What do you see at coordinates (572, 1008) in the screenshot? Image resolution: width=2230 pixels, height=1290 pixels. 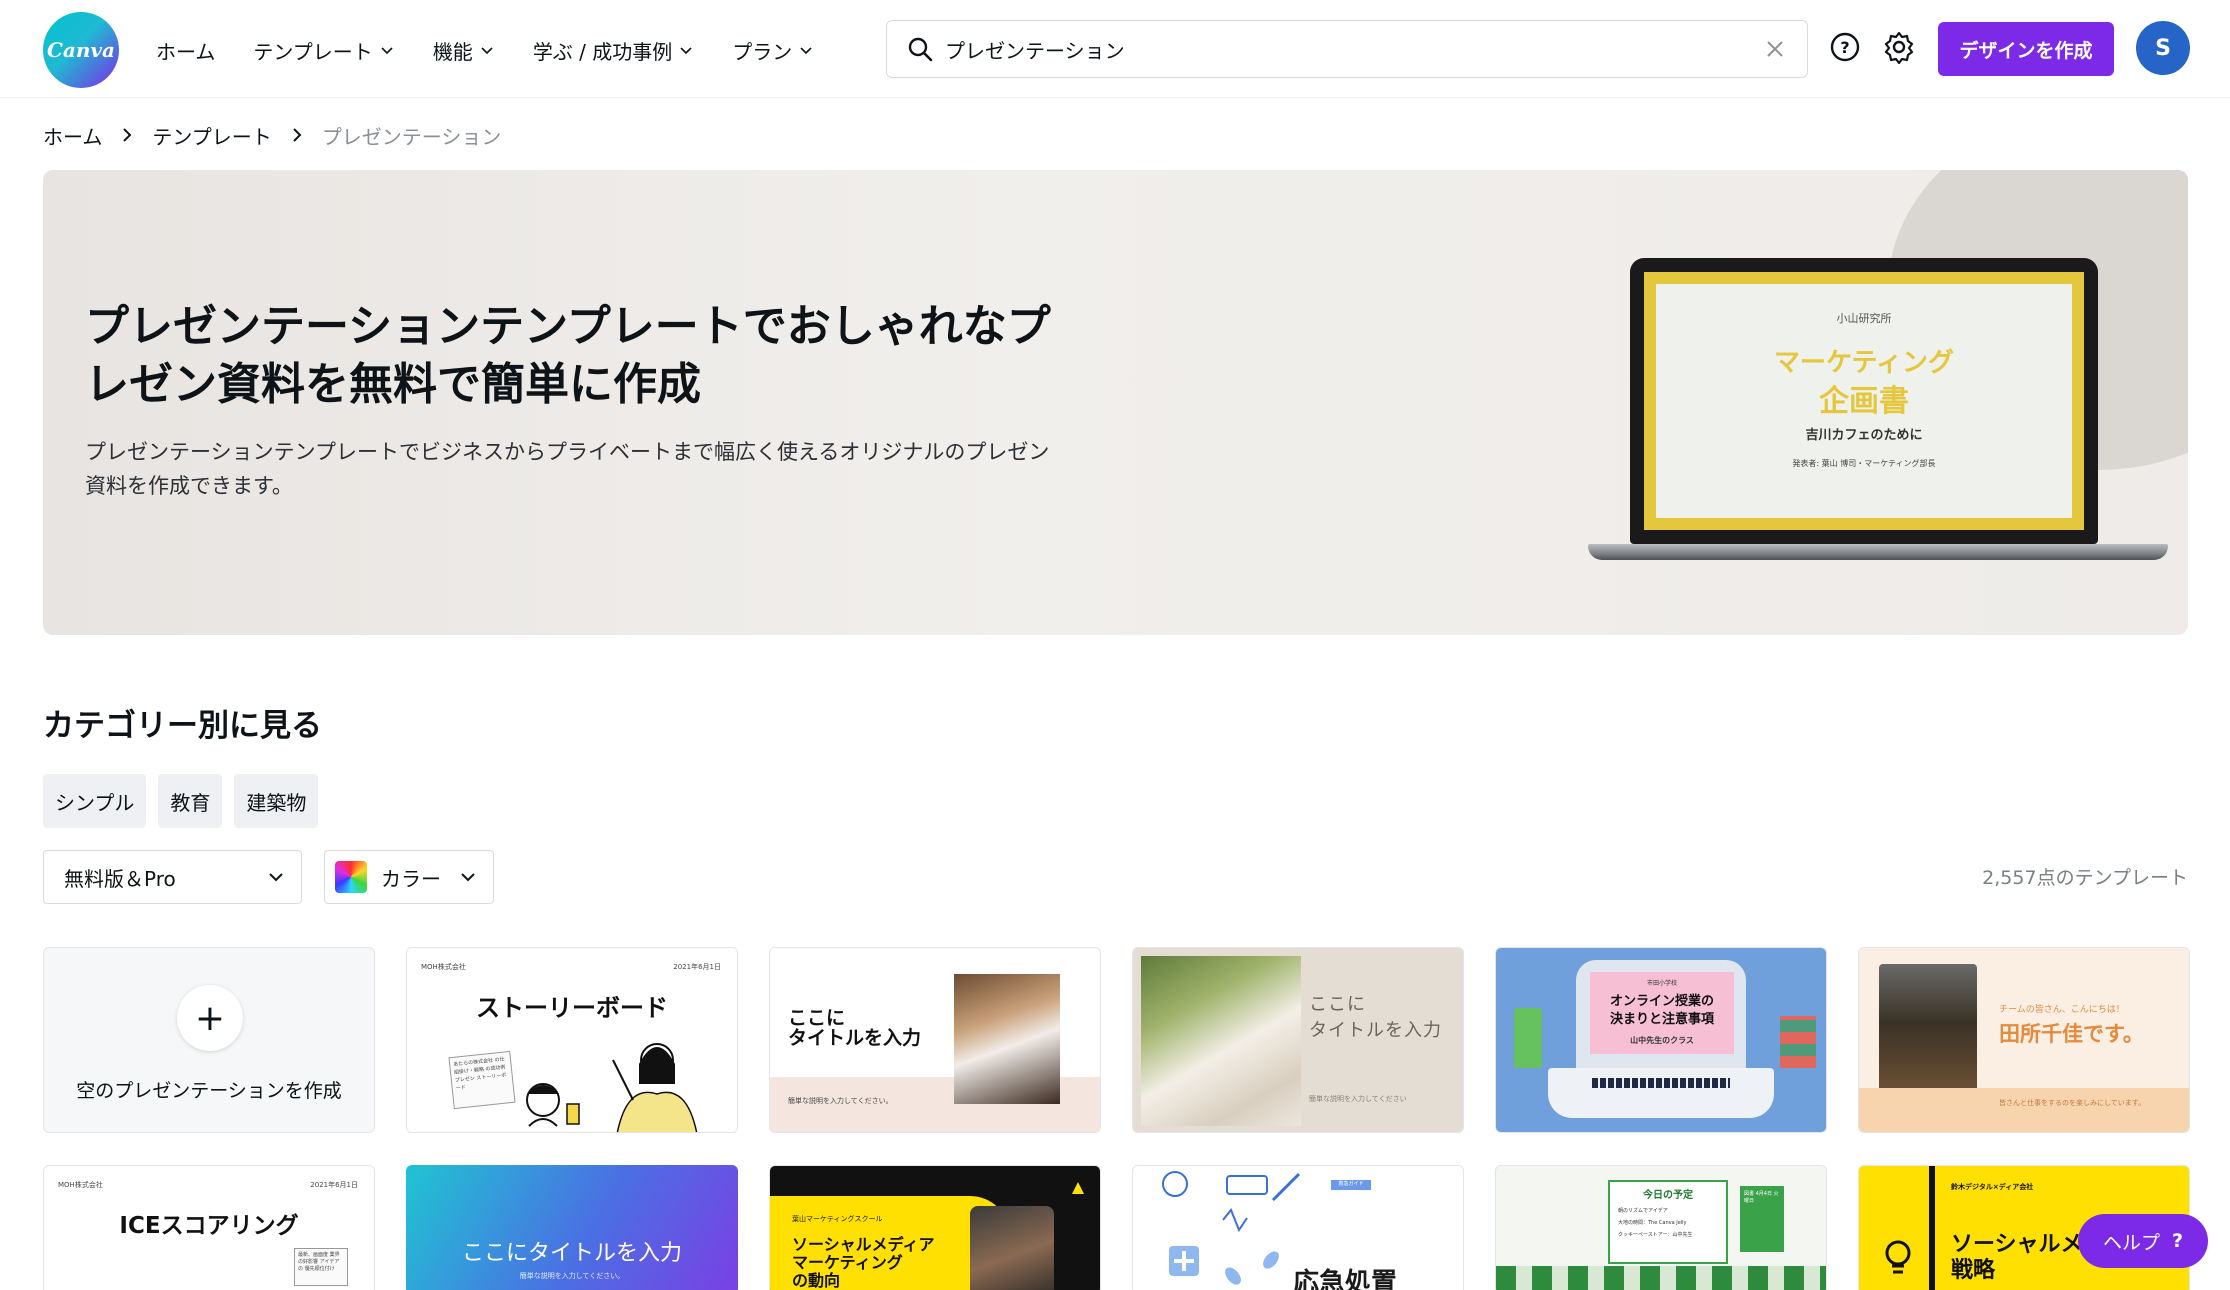 I see `card-title: ストーリーボード` at bounding box center [572, 1008].